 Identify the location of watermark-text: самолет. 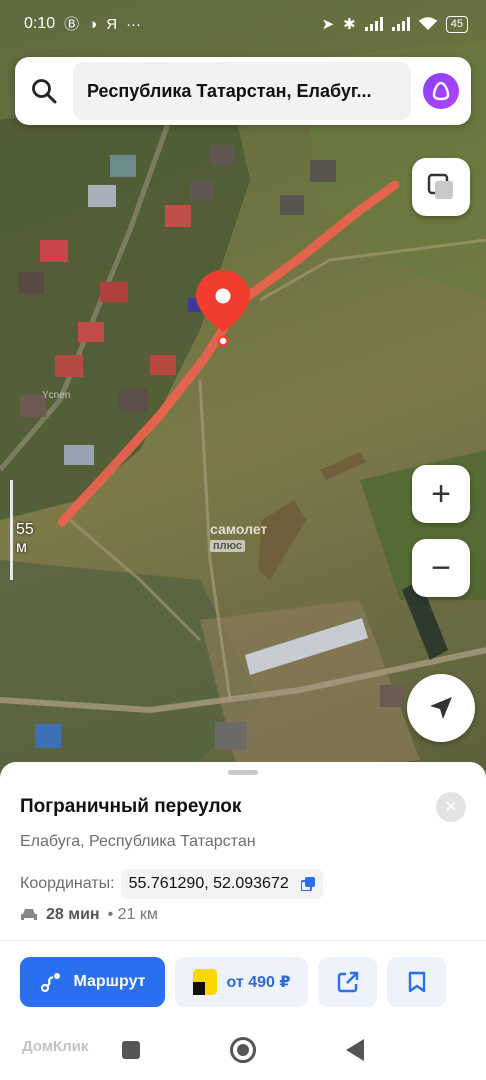
(239, 529).